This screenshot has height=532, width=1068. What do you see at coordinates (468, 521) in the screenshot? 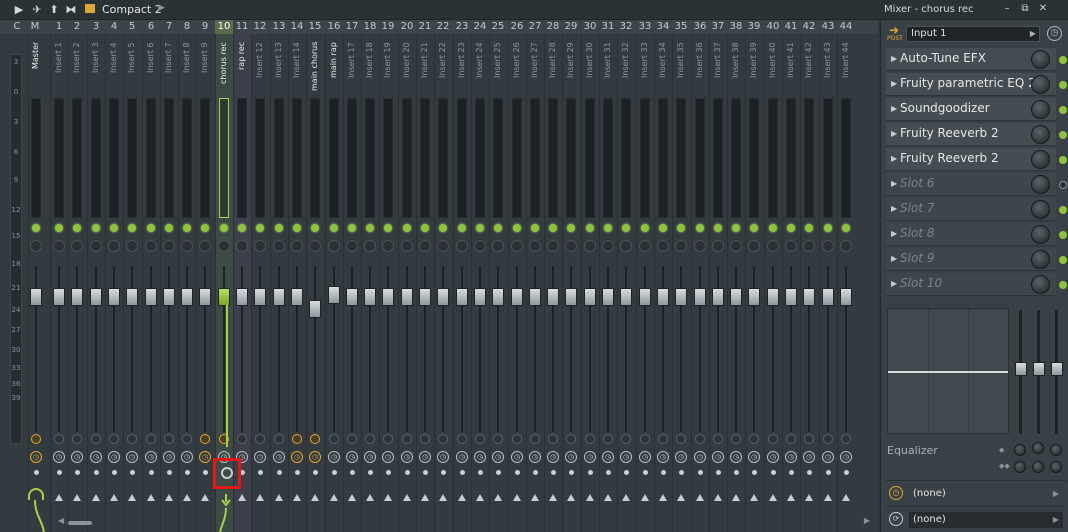
I see `horizontal-scrollbar: ◀ ▶` at bounding box center [468, 521].